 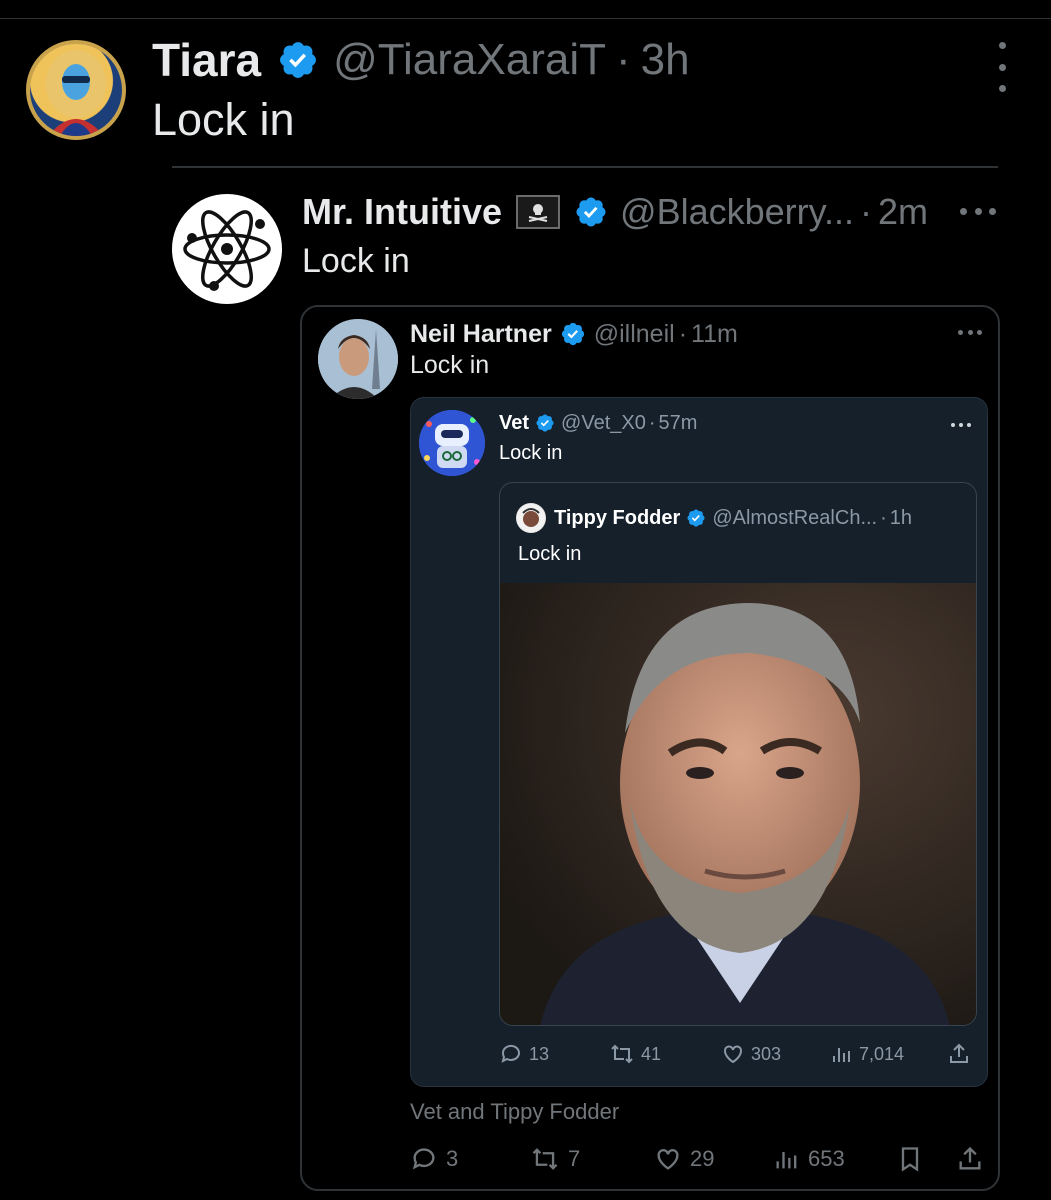 I want to click on robot-avatar, so click(x=452, y=443).